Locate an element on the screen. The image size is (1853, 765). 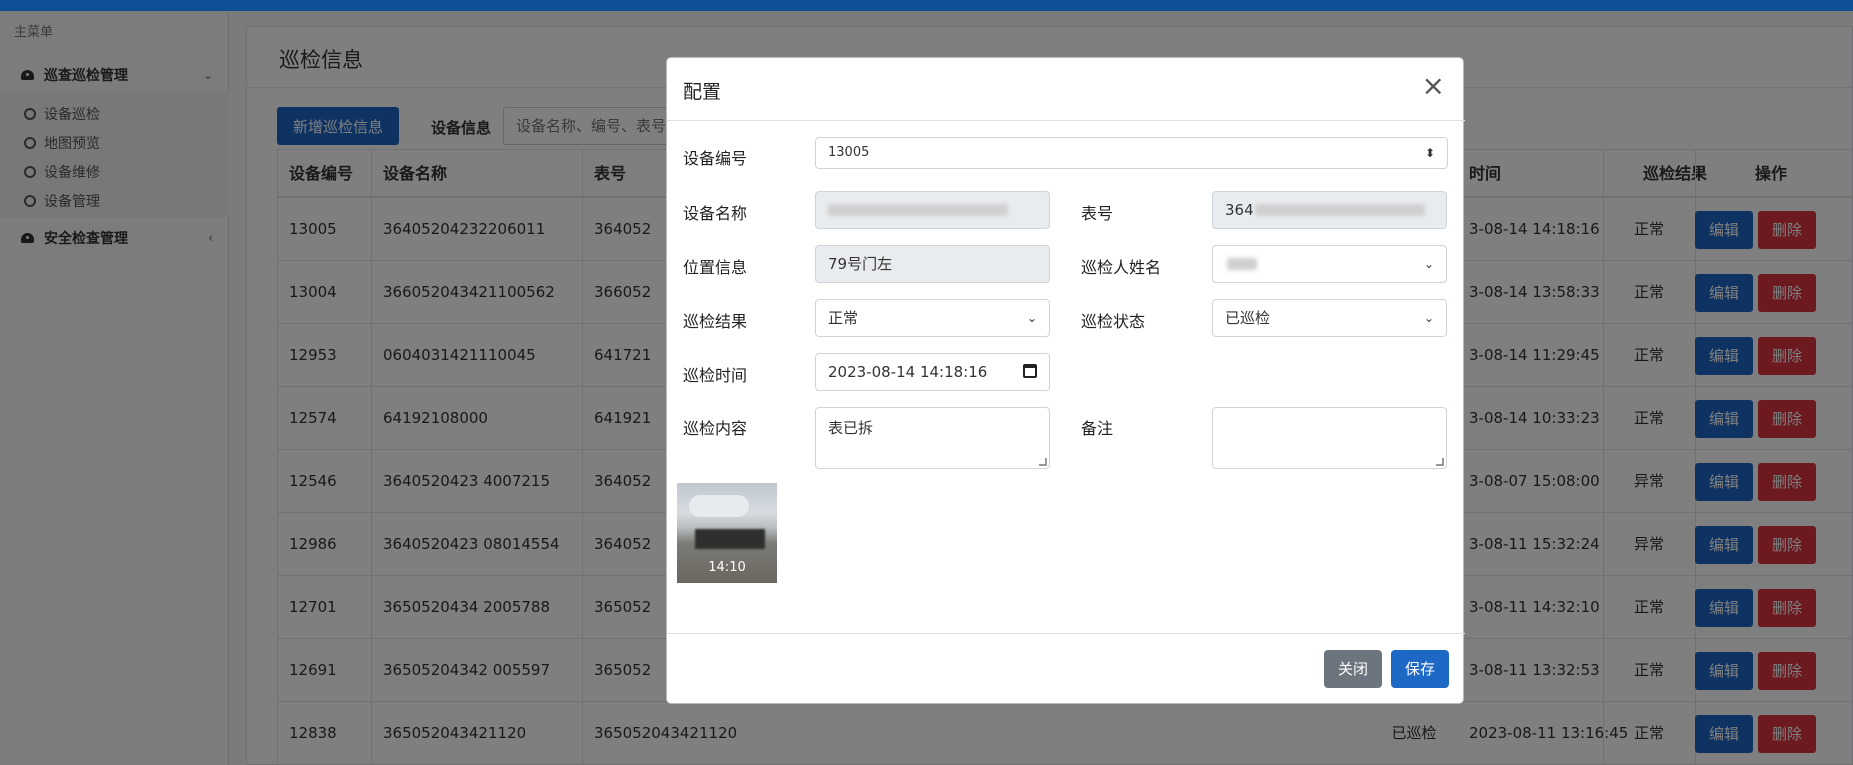
sort-arrows-icon: ⬍ is located at coordinates (1429, 153).